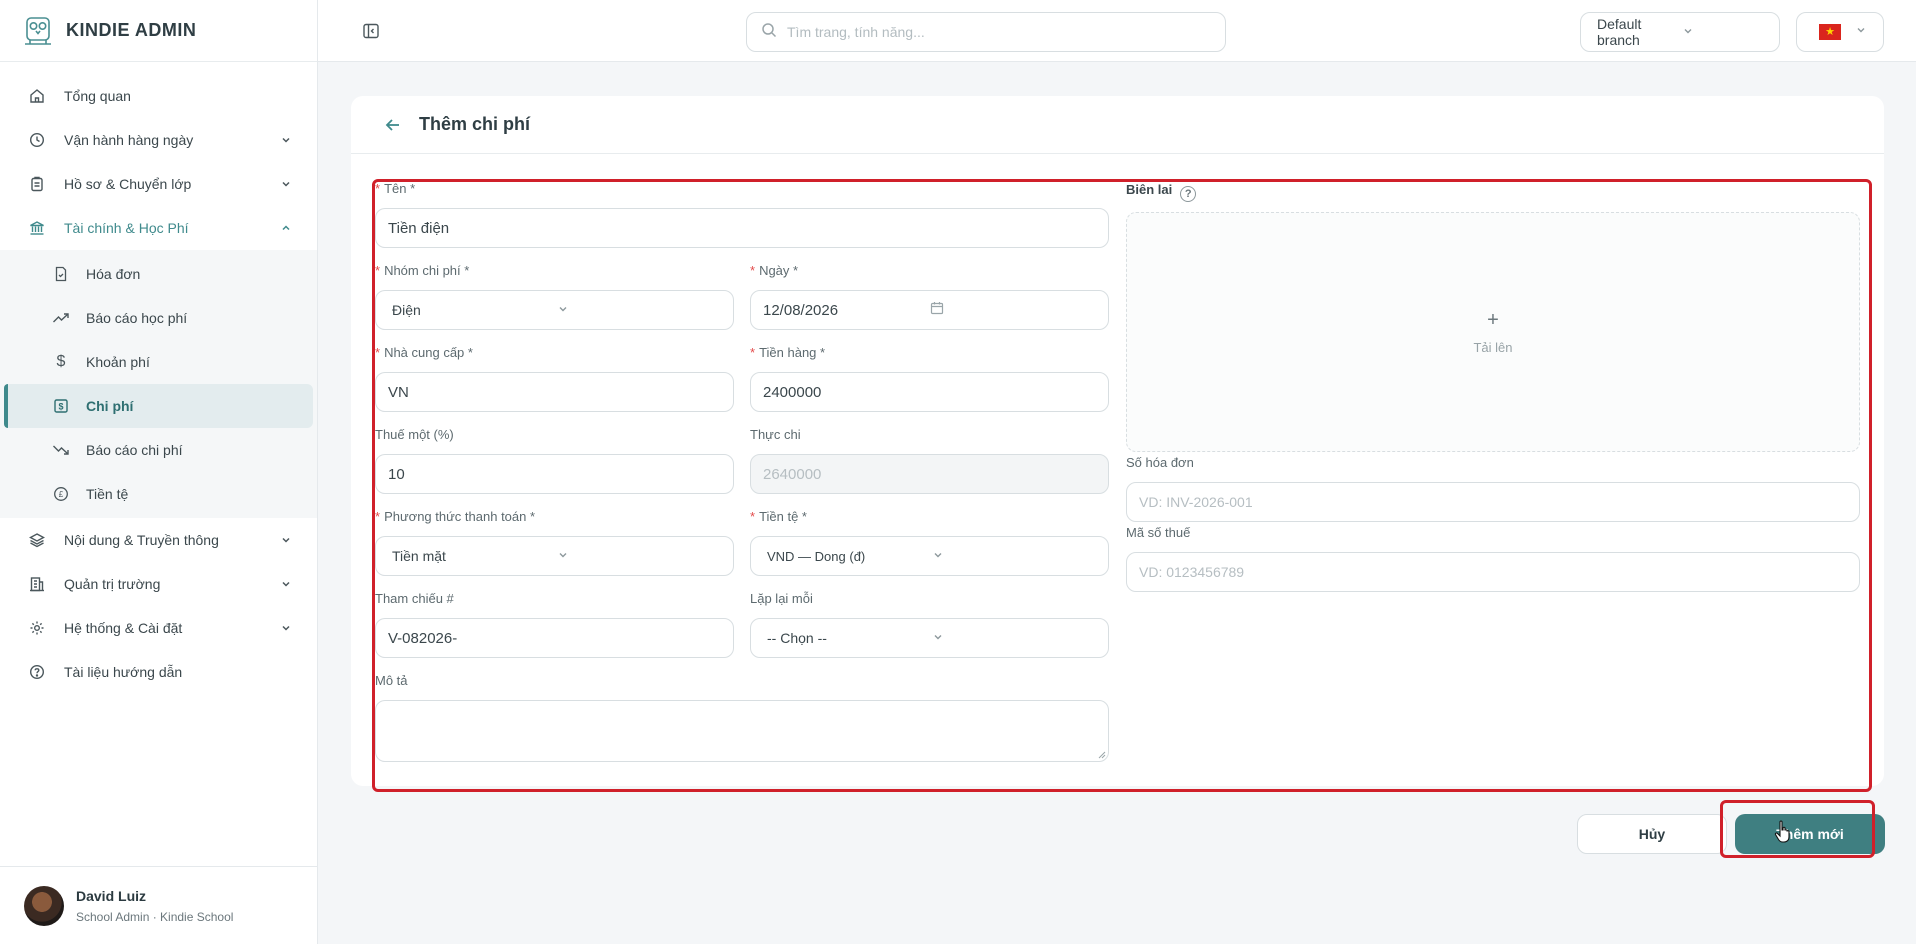  What do you see at coordinates (156, 274) in the screenshot?
I see `sidebar-item-invoices: Hóa đơn` at bounding box center [156, 274].